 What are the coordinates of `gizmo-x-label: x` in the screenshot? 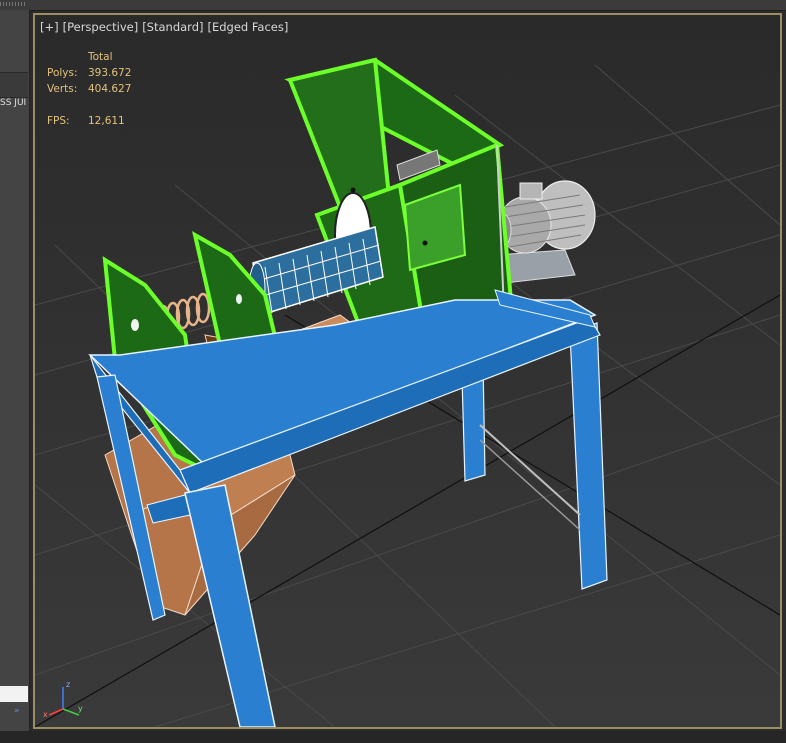 It's located at (45, 714).